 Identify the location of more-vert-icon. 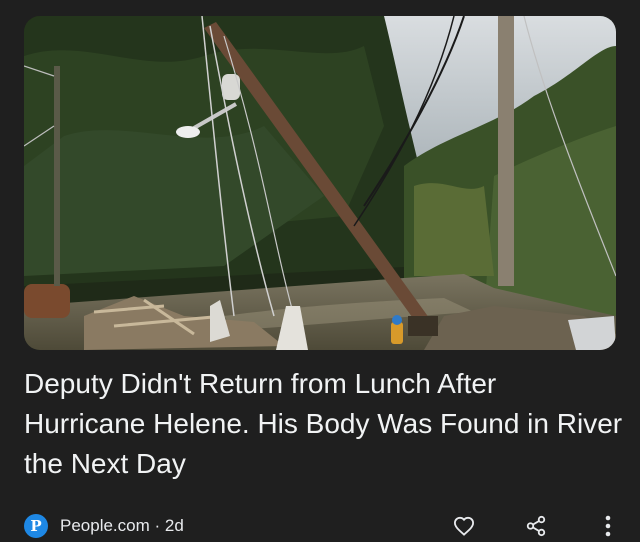
(608, 526).